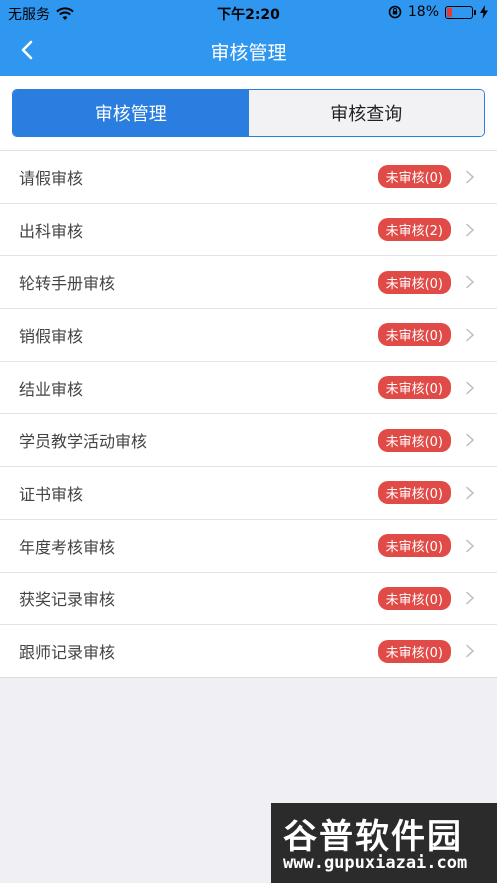  What do you see at coordinates (248, 53) in the screenshot?
I see `page-title: 审核管理` at bounding box center [248, 53].